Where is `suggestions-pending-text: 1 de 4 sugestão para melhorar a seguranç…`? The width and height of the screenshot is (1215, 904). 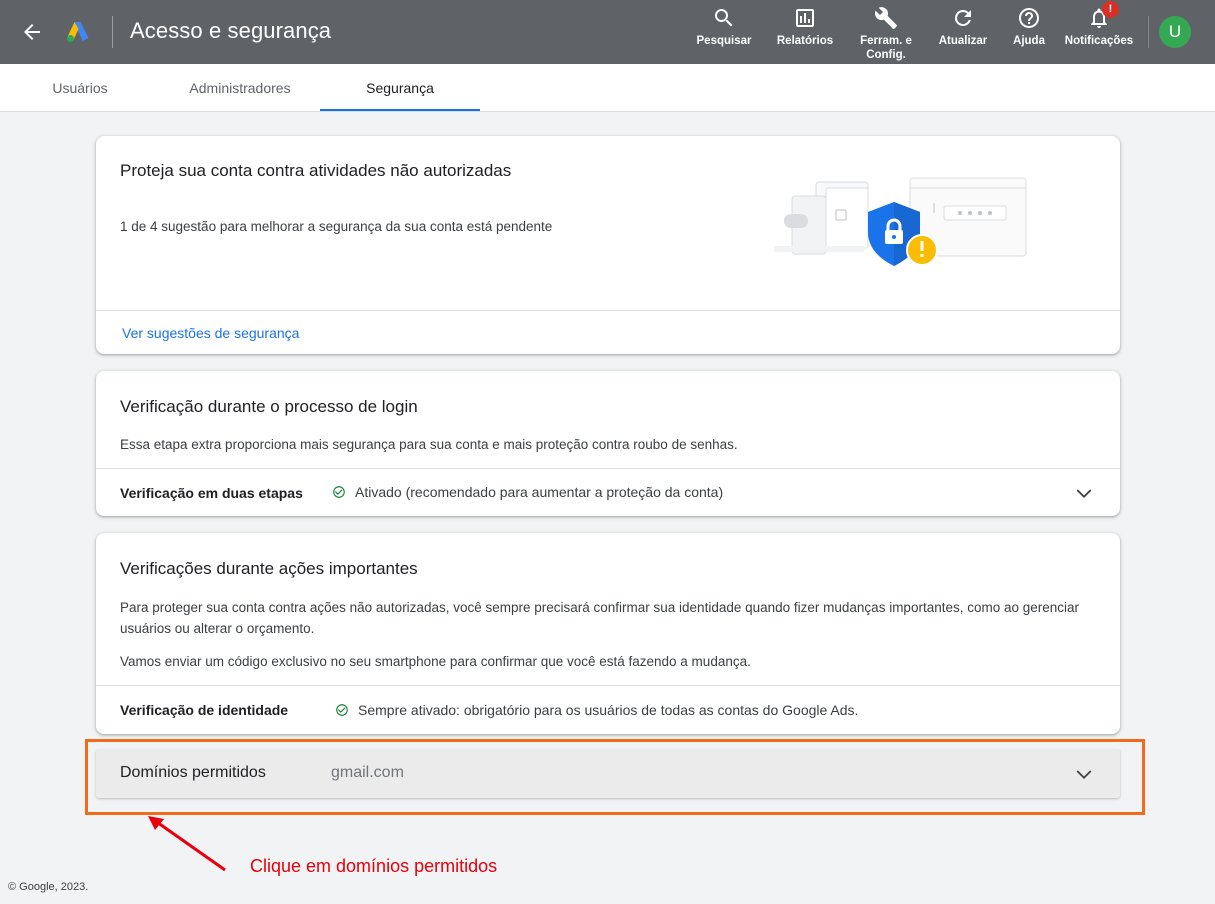 suggestions-pending-text: 1 de 4 sugestão para melhorar a seguranç… is located at coordinates (336, 226).